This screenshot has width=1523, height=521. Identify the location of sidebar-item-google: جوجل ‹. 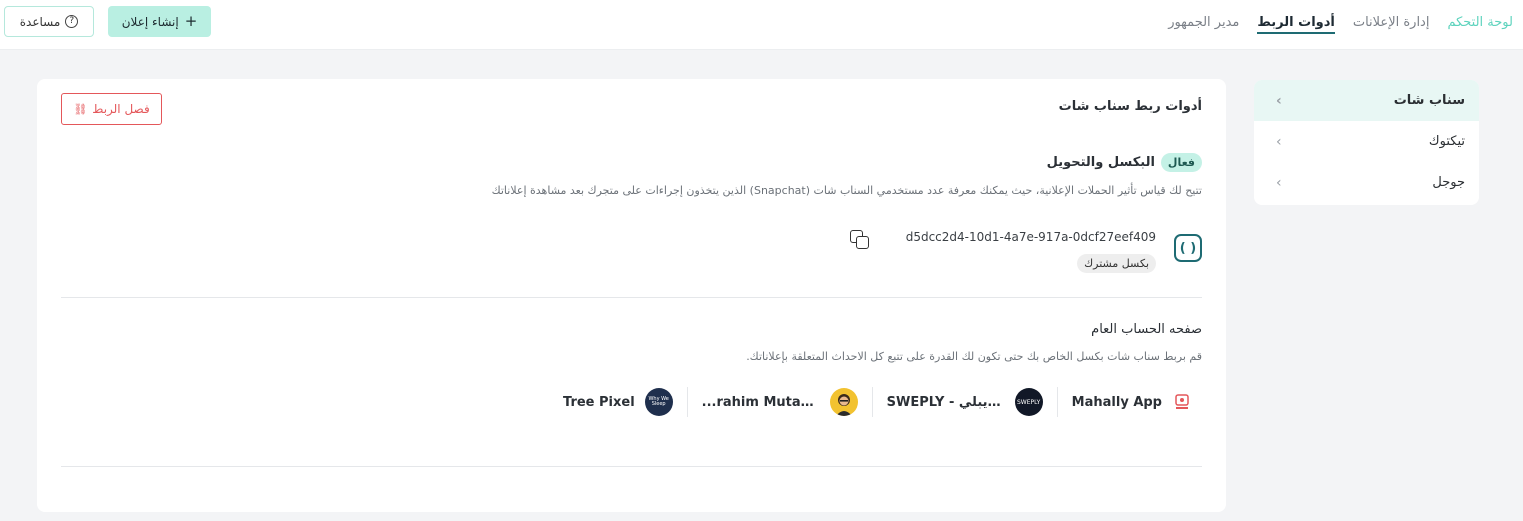
(1366, 182).